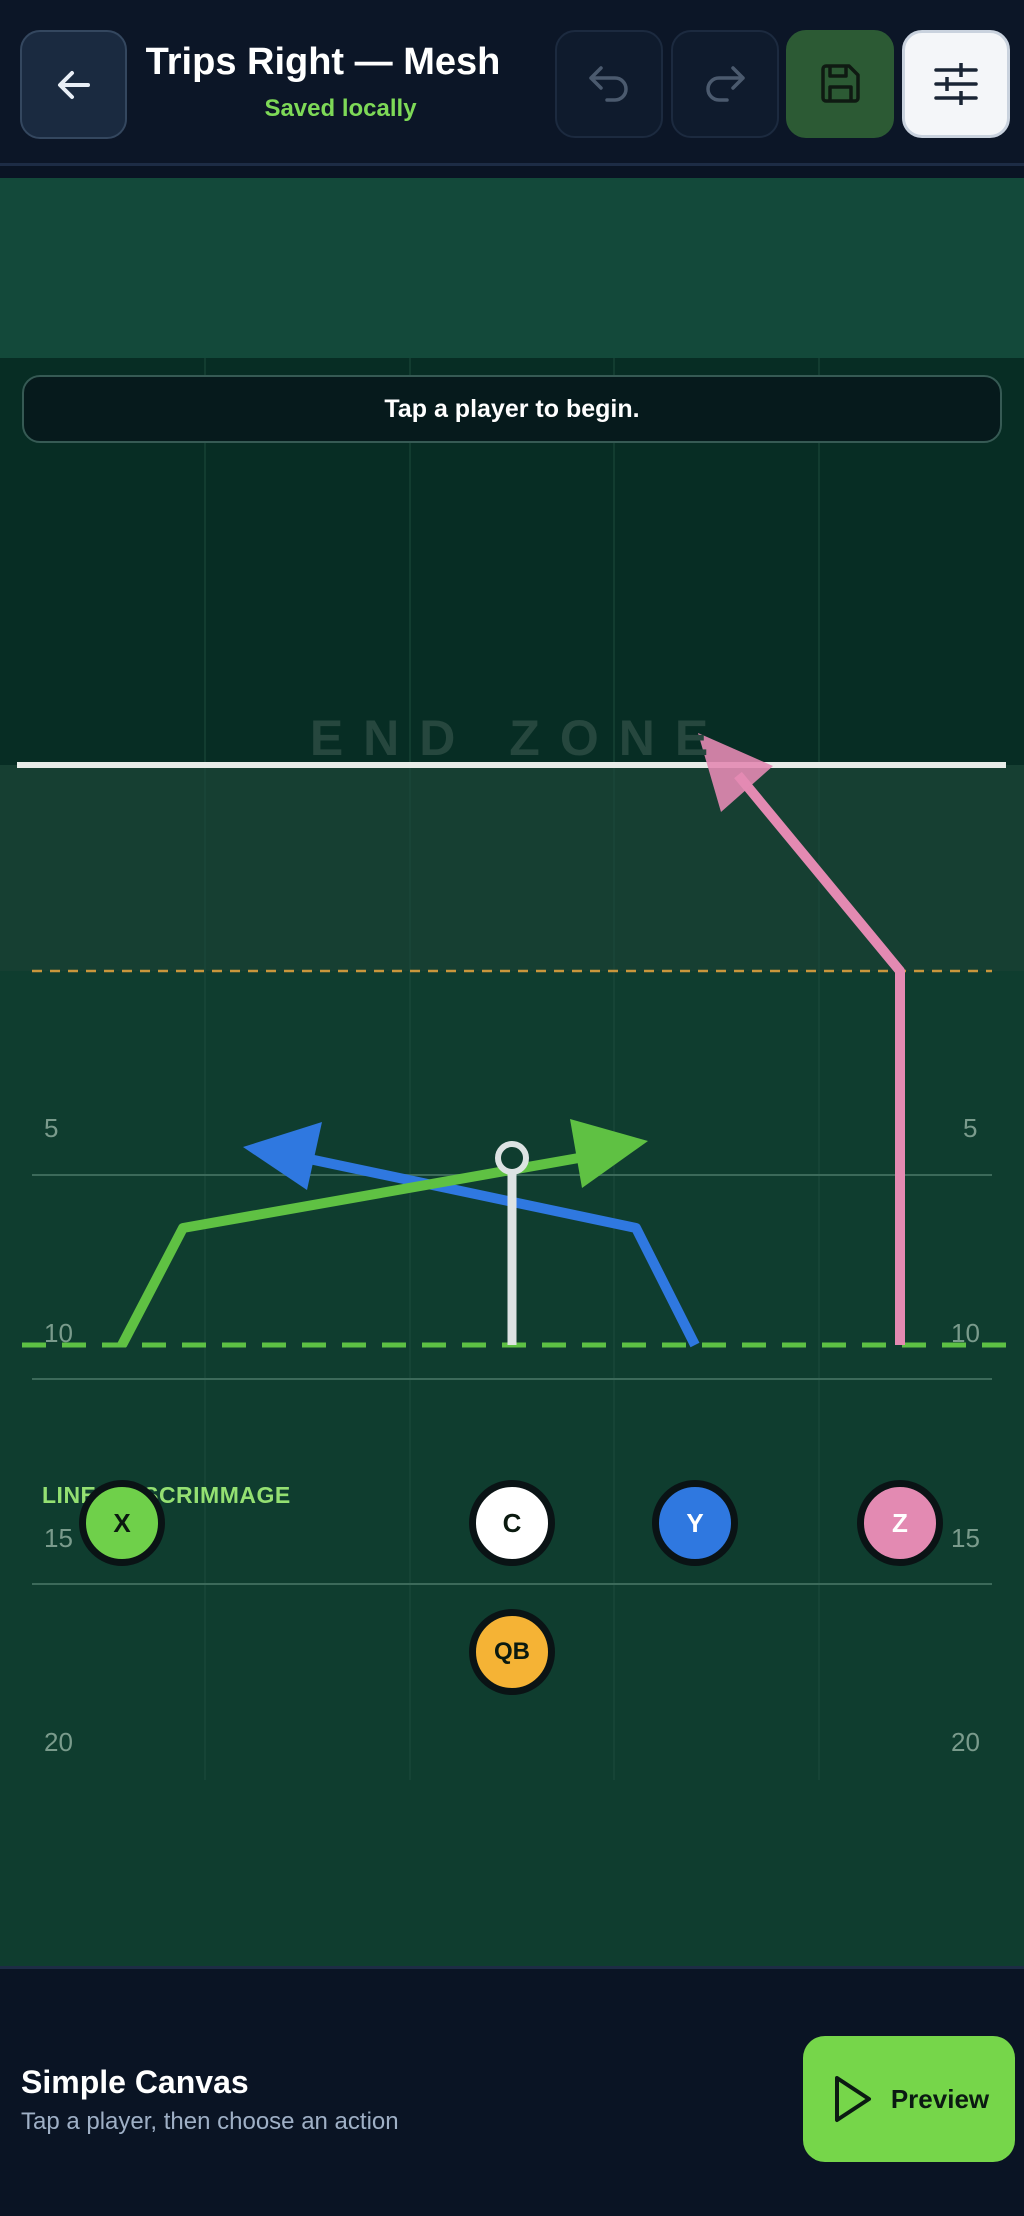 The height and width of the screenshot is (2216, 1024). What do you see at coordinates (940, 2098) in the screenshot?
I see `preview-label: Preview` at bounding box center [940, 2098].